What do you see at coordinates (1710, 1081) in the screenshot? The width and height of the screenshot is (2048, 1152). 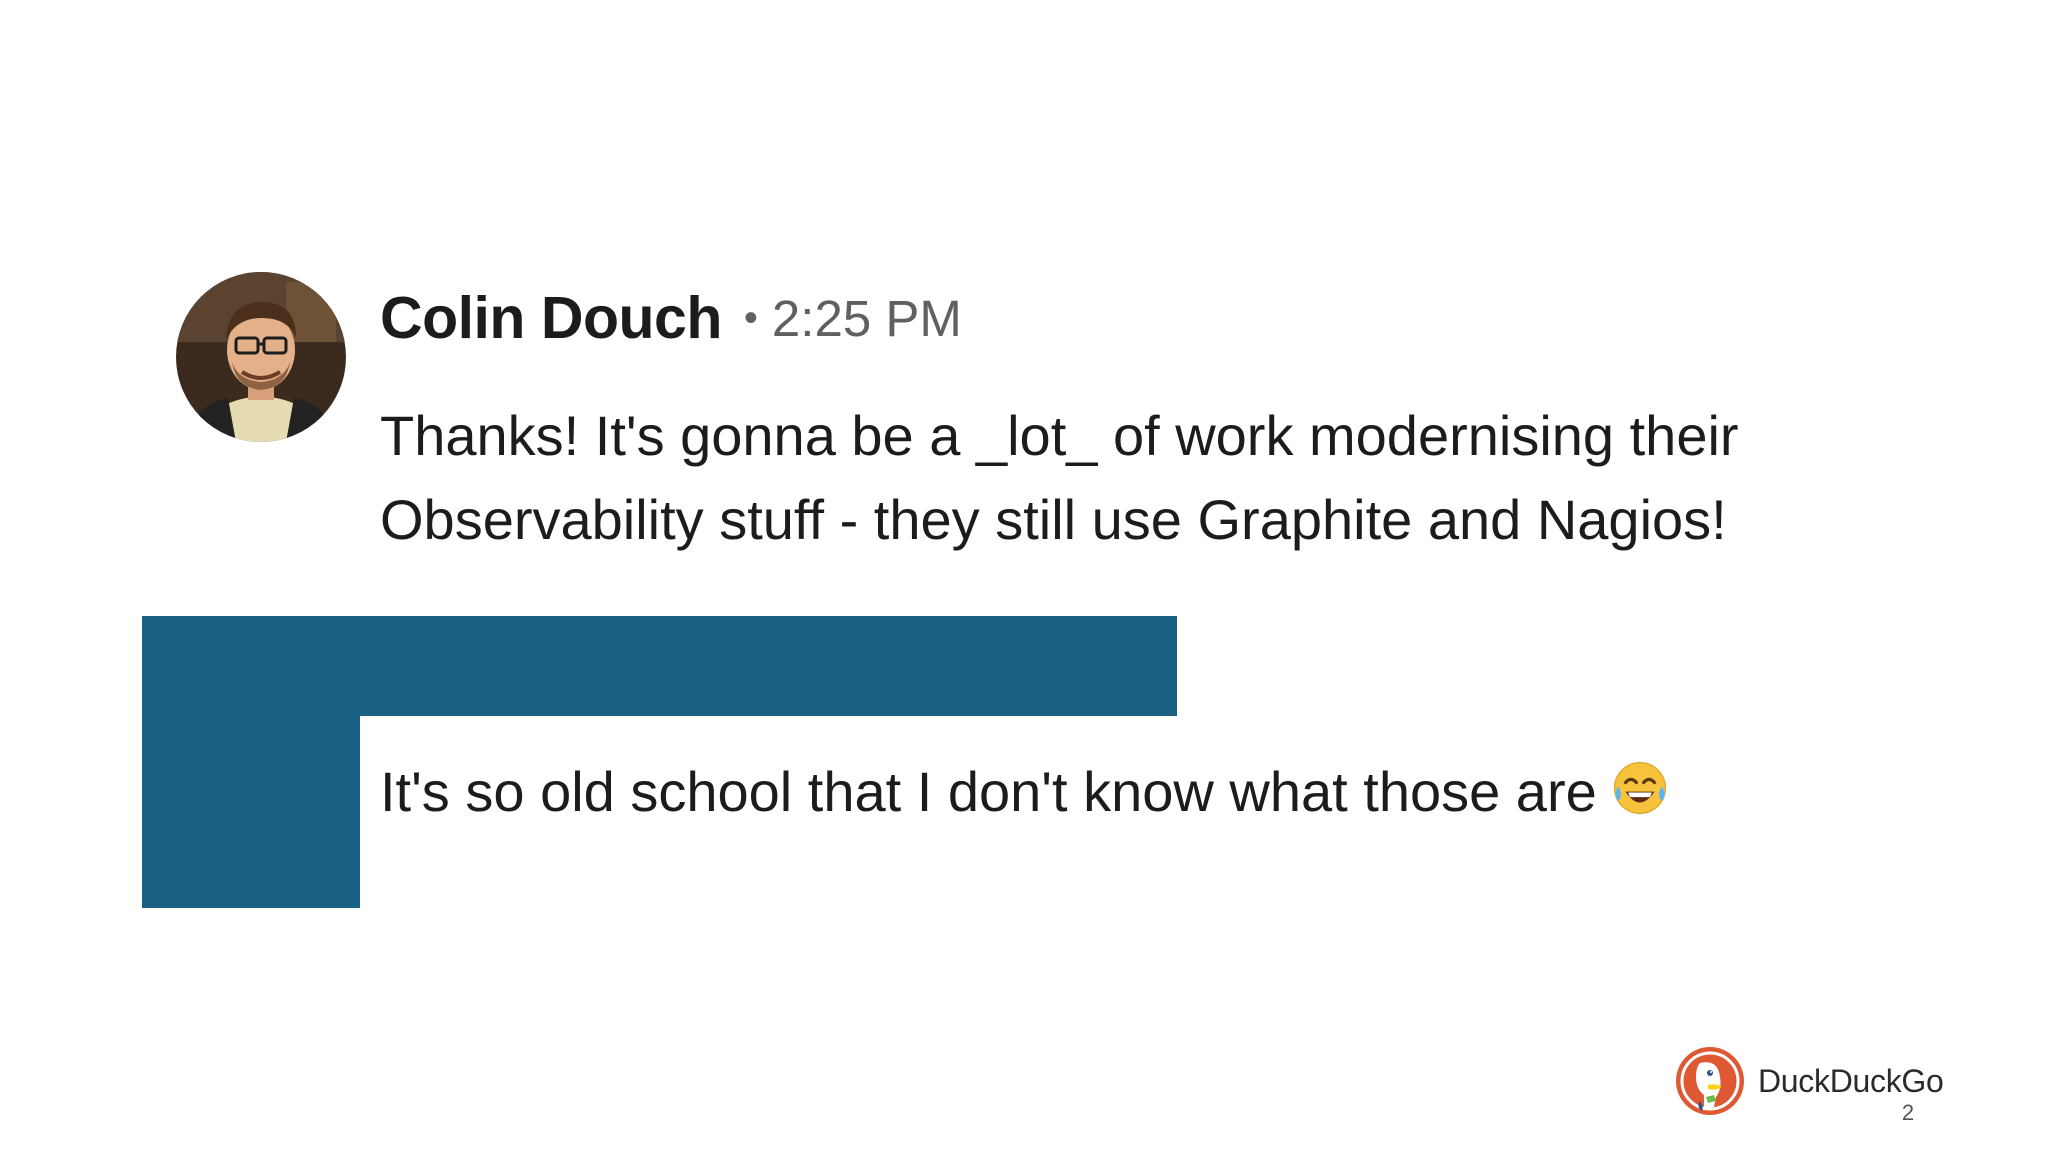 I see `duckduckgo-logo-icon` at bounding box center [1710, 1081].